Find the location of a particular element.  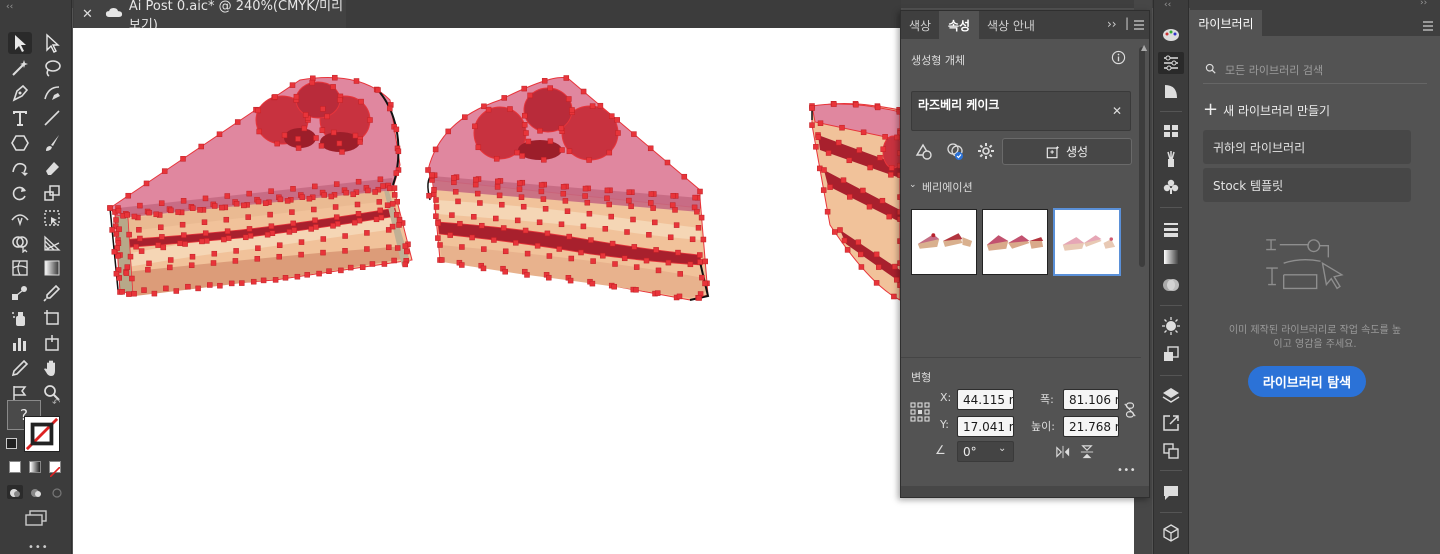

scale-tool-icon is located at coordinates (52, 193).